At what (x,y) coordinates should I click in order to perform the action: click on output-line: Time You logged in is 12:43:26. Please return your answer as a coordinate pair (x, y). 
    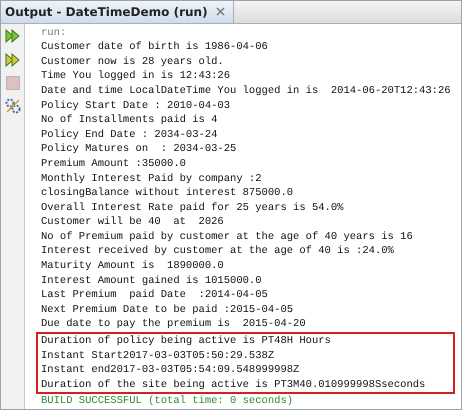
    Looking at the image, I should click on (136, 76).